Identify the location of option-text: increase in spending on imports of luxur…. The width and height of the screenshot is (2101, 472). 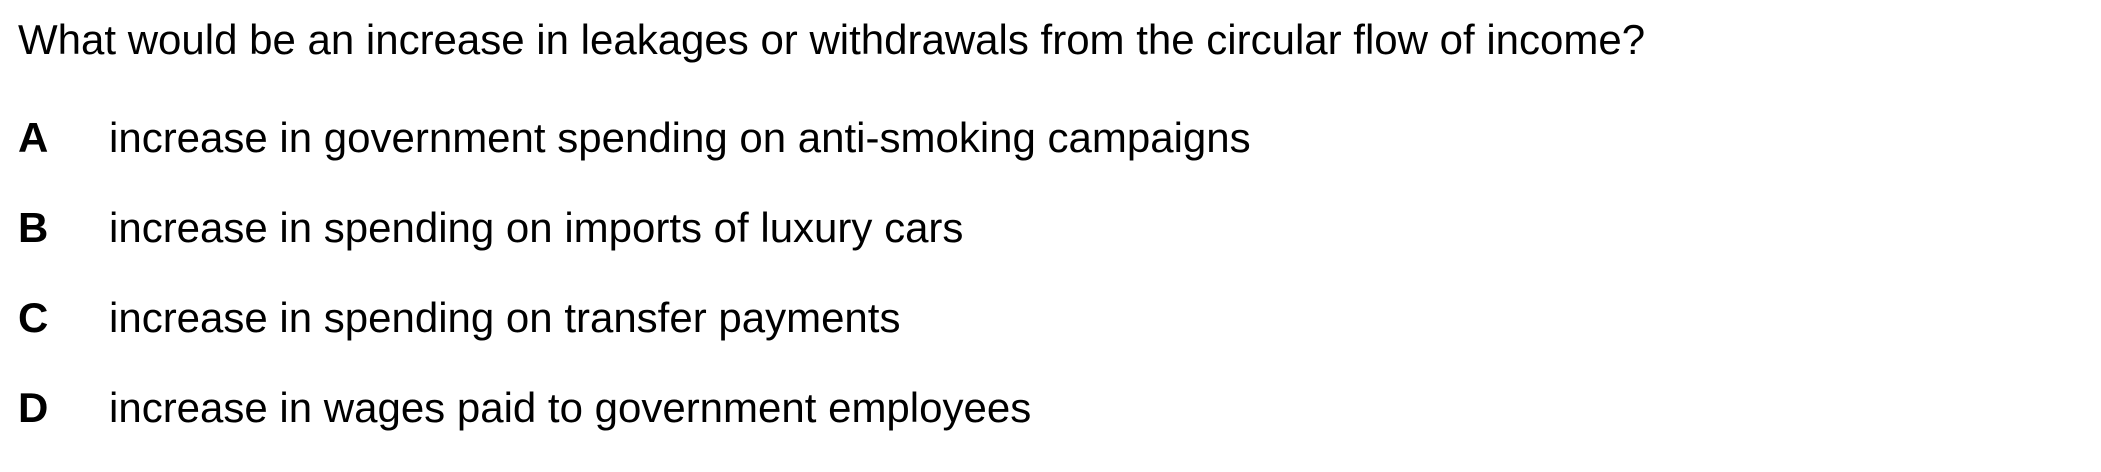
(536, 227).